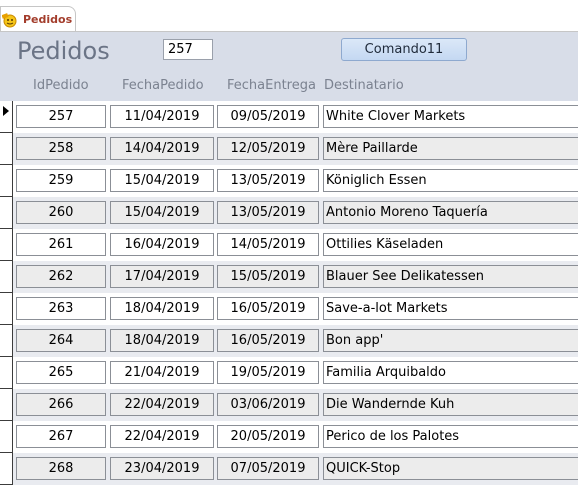 This screenshot has height=494, width=578. What do you see at coordinates (188, 49) in the screenshot?
I see `id-pedido-textbox: 257` at bounding box center [188, 49].